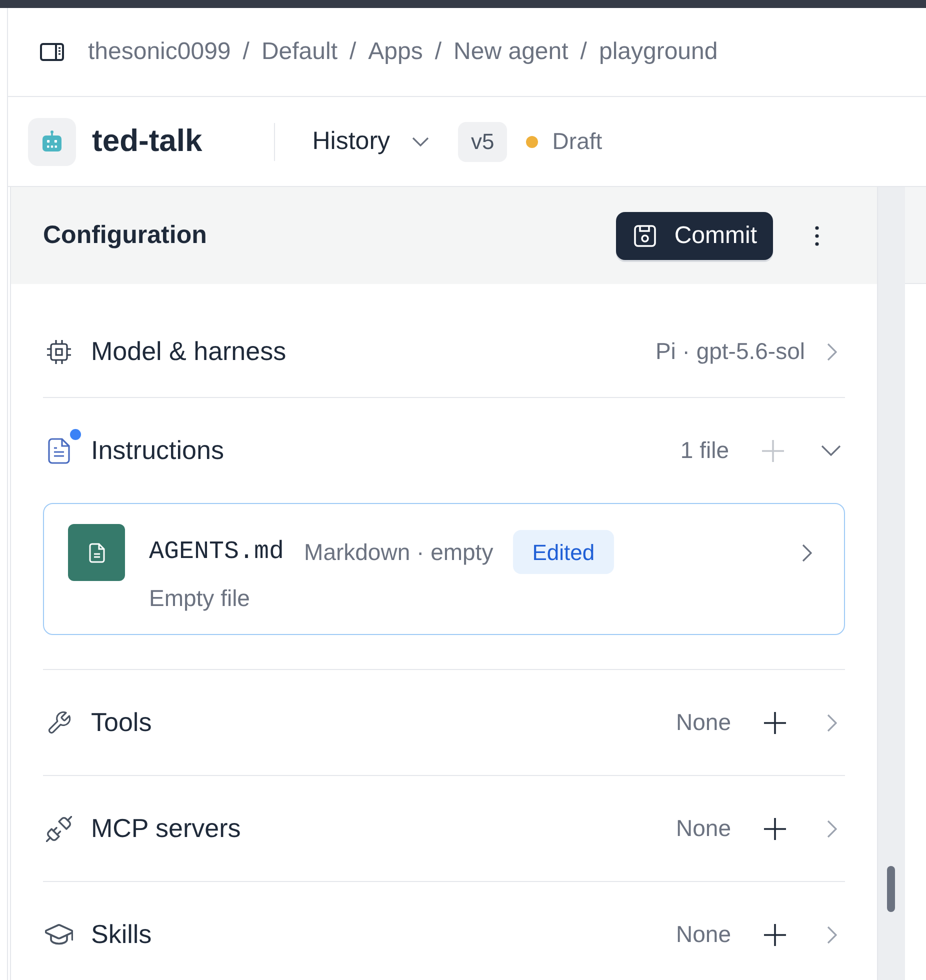 The image size is (926, 980). What do you see at coordinates (511, 52) in the screenshot?
I see `breadcrumb-link: New agent` at bounding box center [511, 52].